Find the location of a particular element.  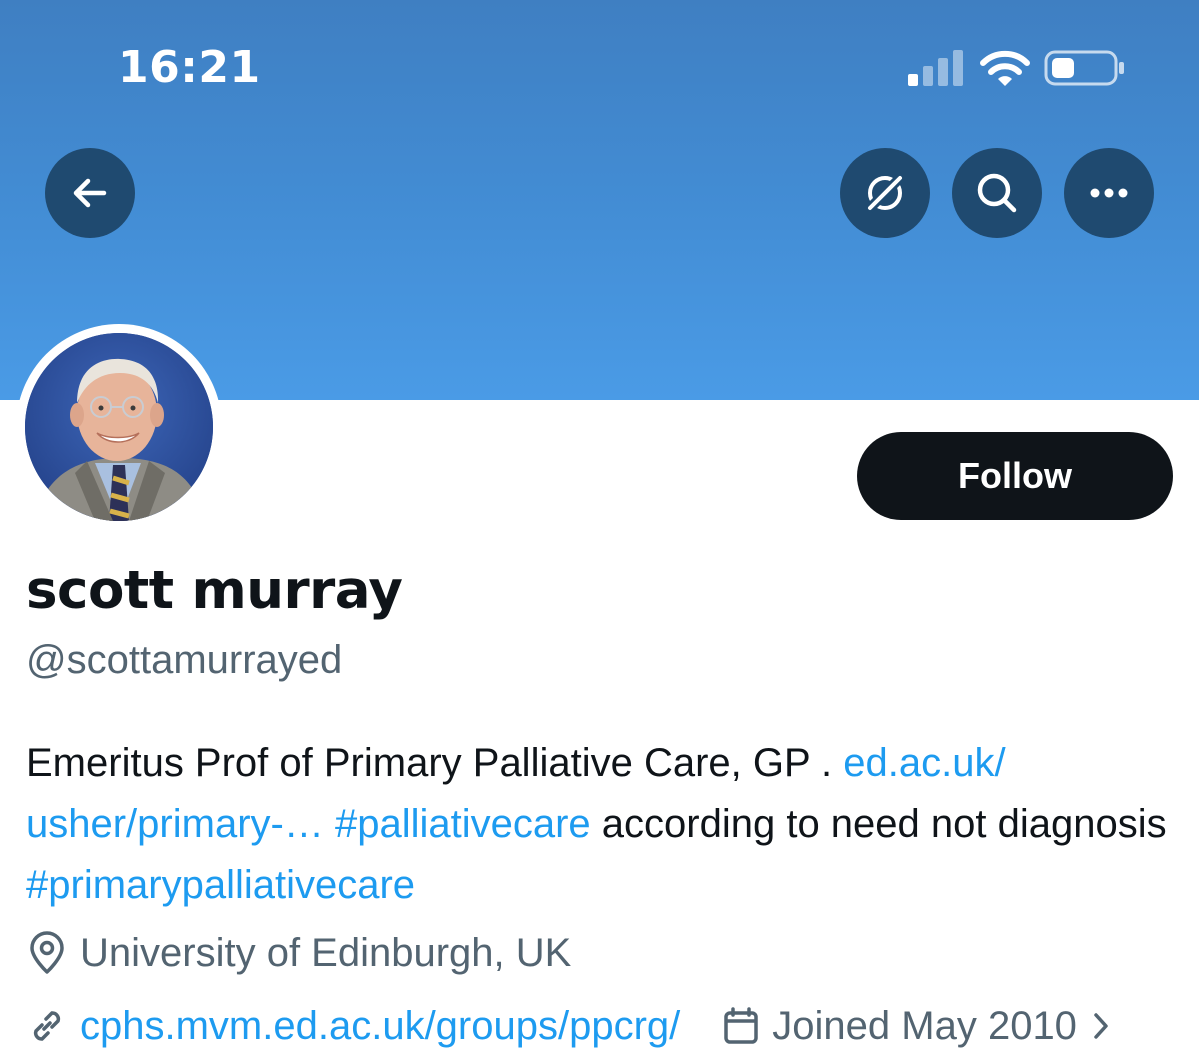

back-button is located at coordinates (90, 193).